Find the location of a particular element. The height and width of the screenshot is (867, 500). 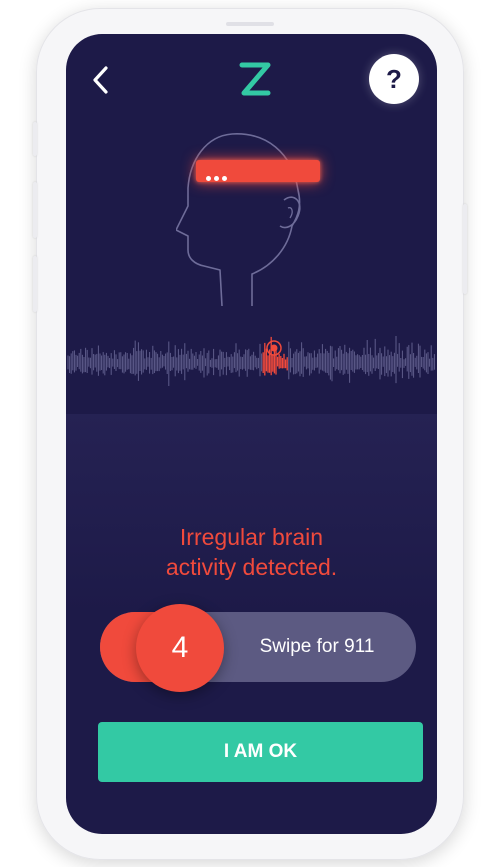

chevron-left-icon is located at coordinates (100, 80).